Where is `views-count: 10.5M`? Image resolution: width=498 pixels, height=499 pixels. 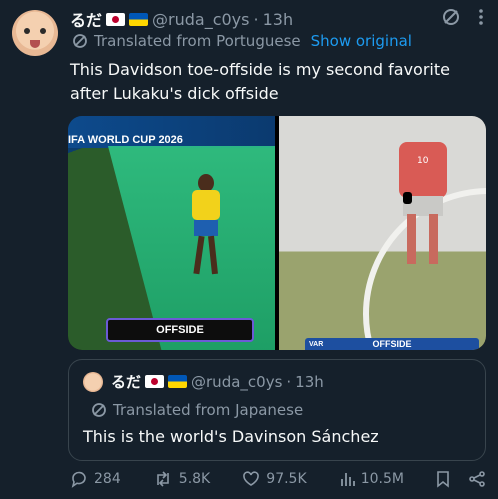
views-count: 10.5M is located at coordinates (382, 479).